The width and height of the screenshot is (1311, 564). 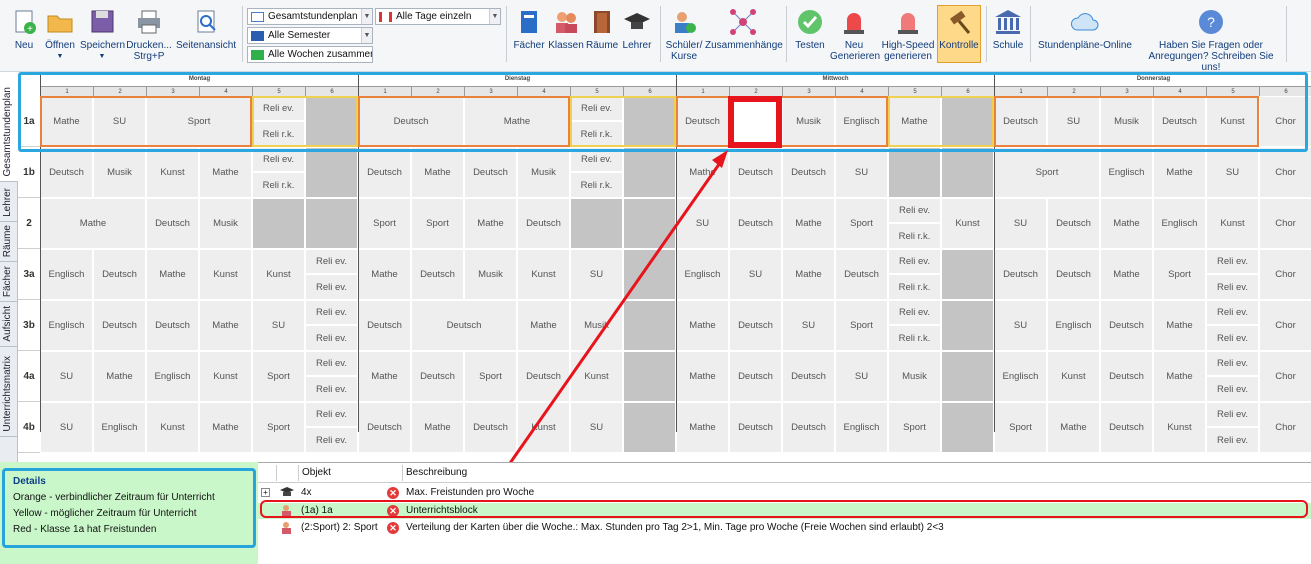 I want to click on col-icon-header, so click(x=287, y=473).